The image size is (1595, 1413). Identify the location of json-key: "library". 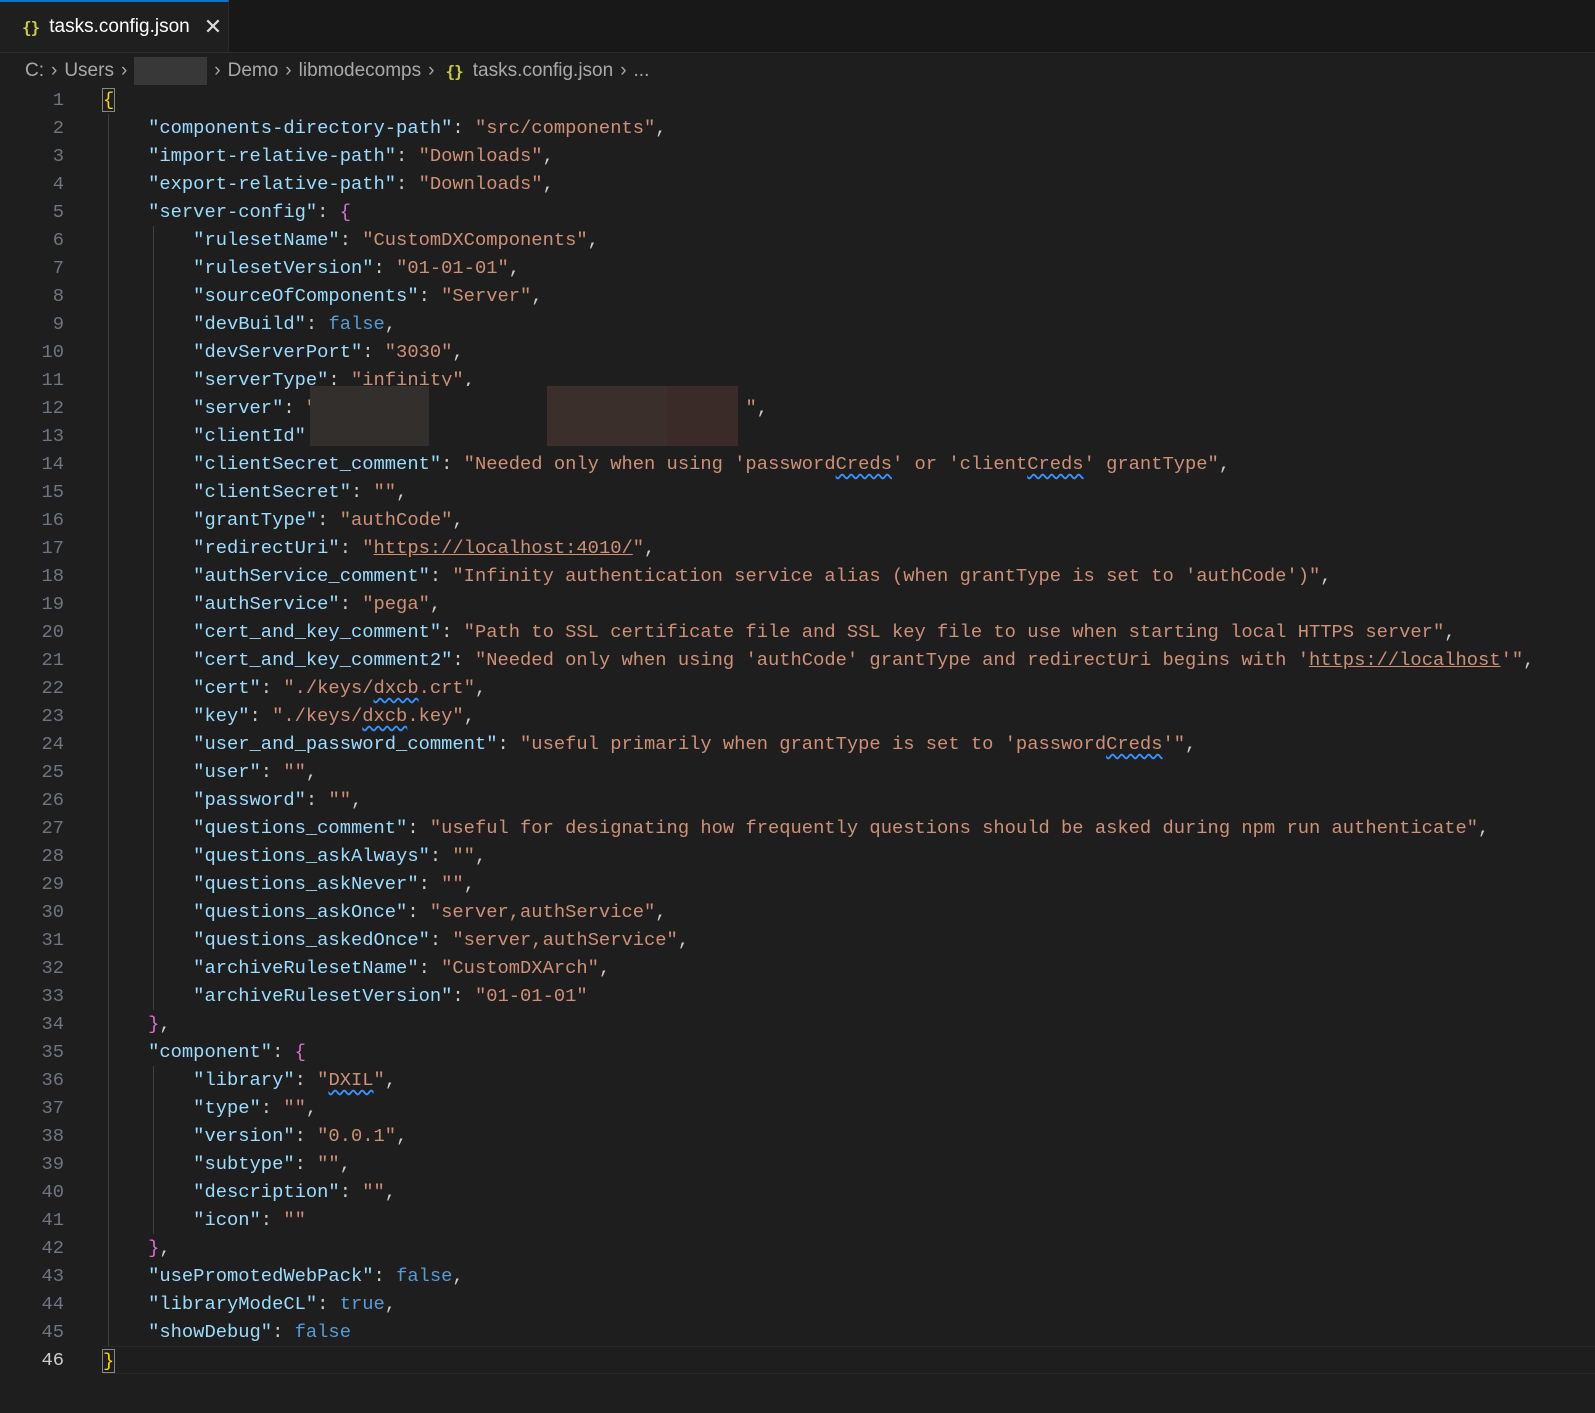
(244, 1080).